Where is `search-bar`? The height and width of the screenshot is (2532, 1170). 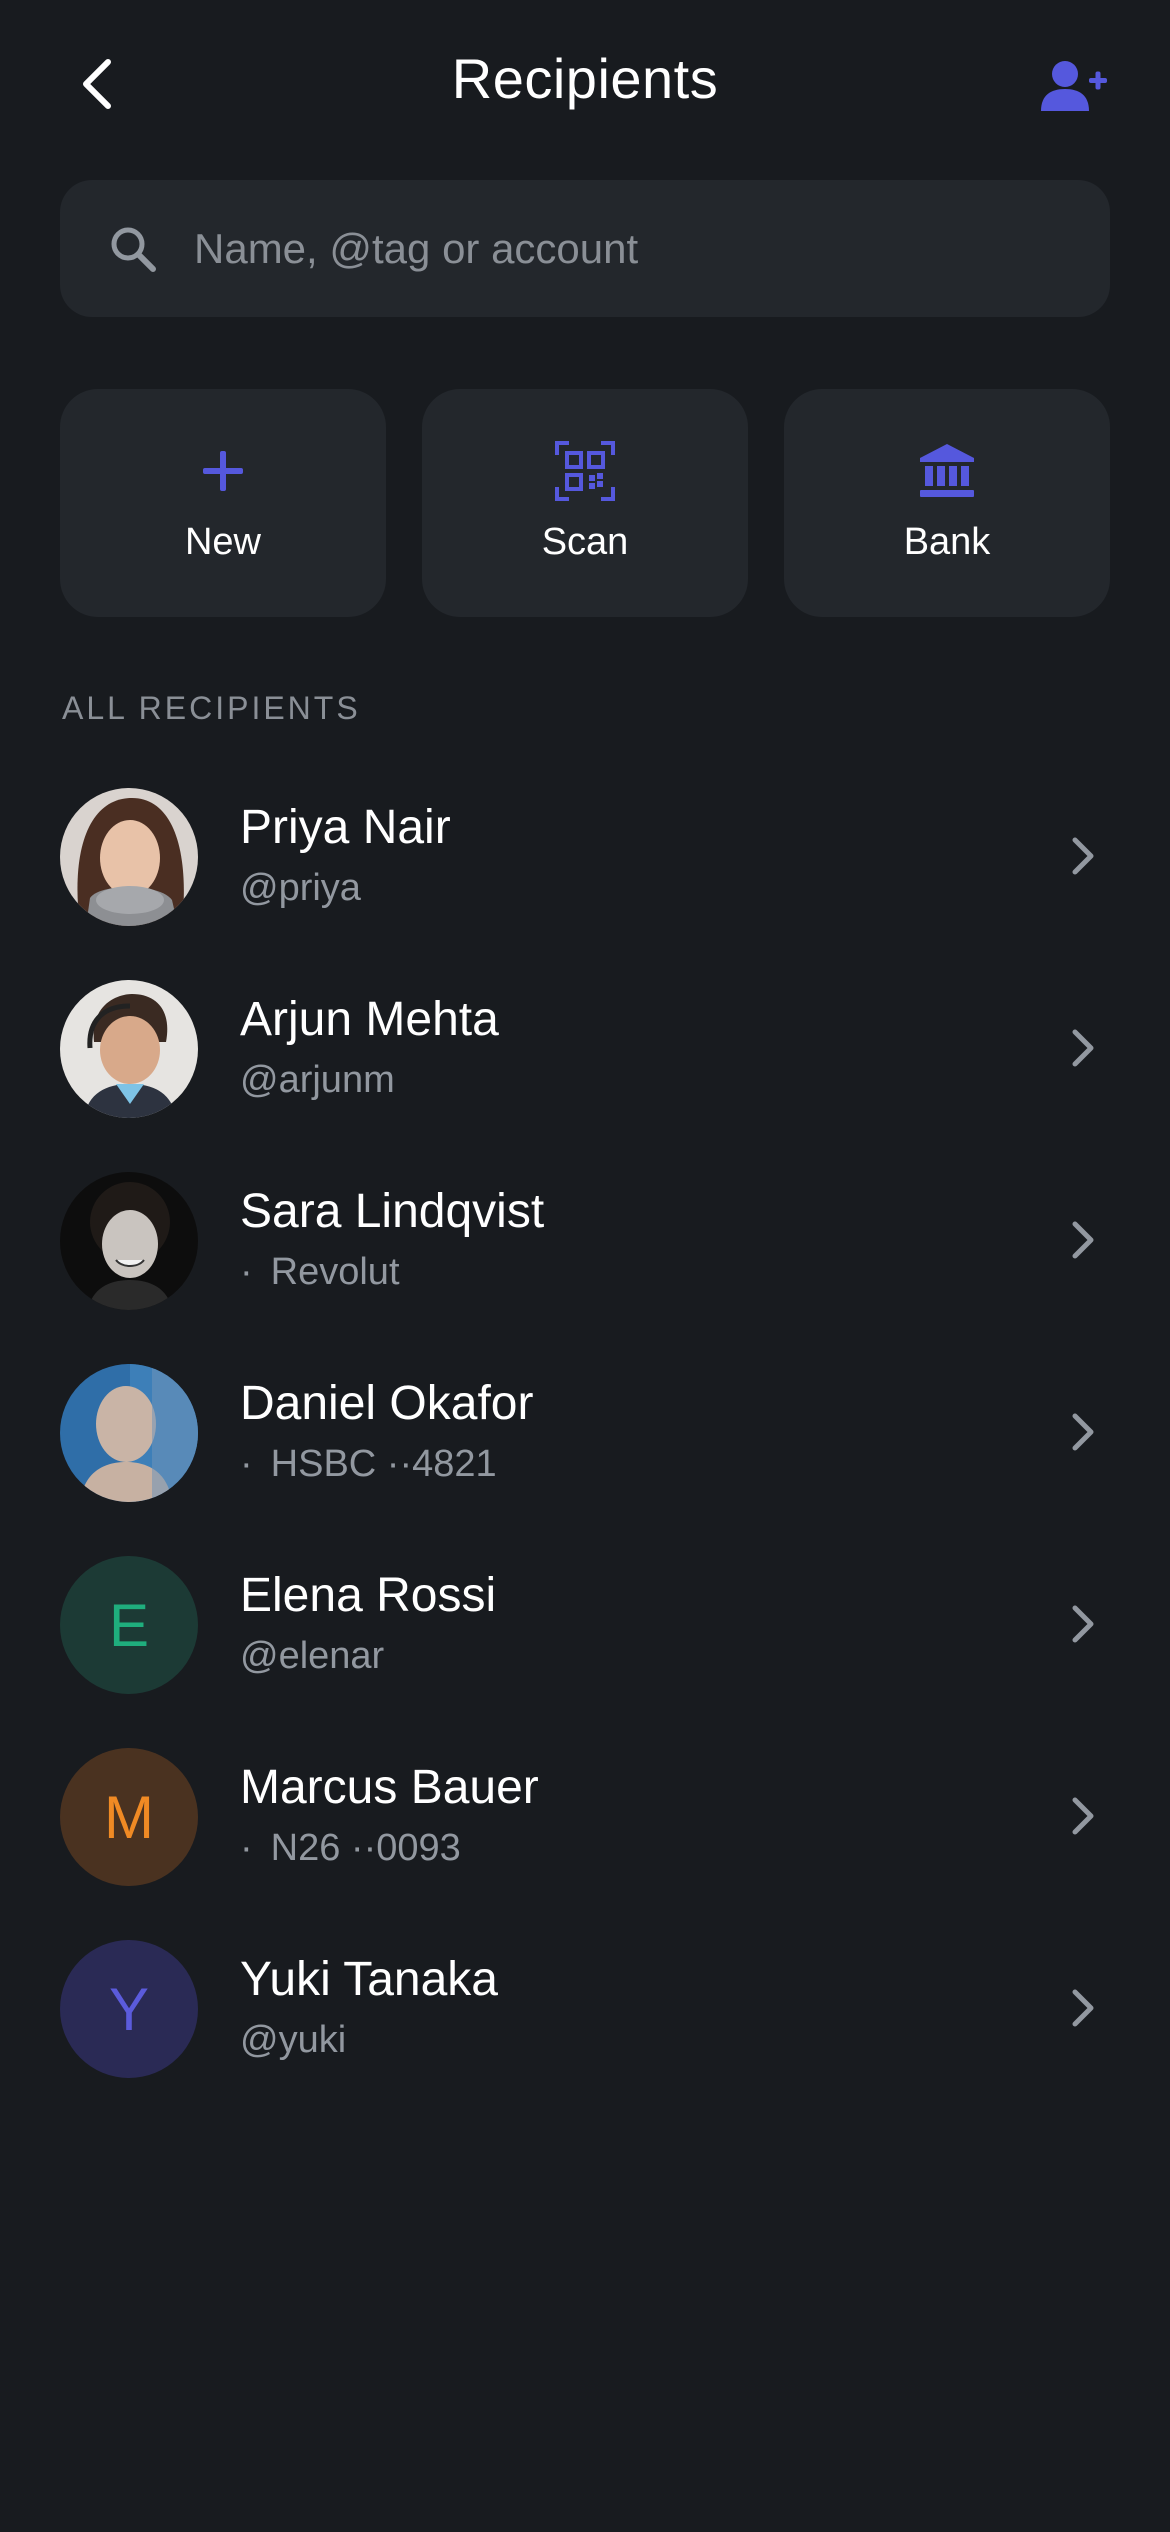
search-bar is located at coordinates (585, 248).